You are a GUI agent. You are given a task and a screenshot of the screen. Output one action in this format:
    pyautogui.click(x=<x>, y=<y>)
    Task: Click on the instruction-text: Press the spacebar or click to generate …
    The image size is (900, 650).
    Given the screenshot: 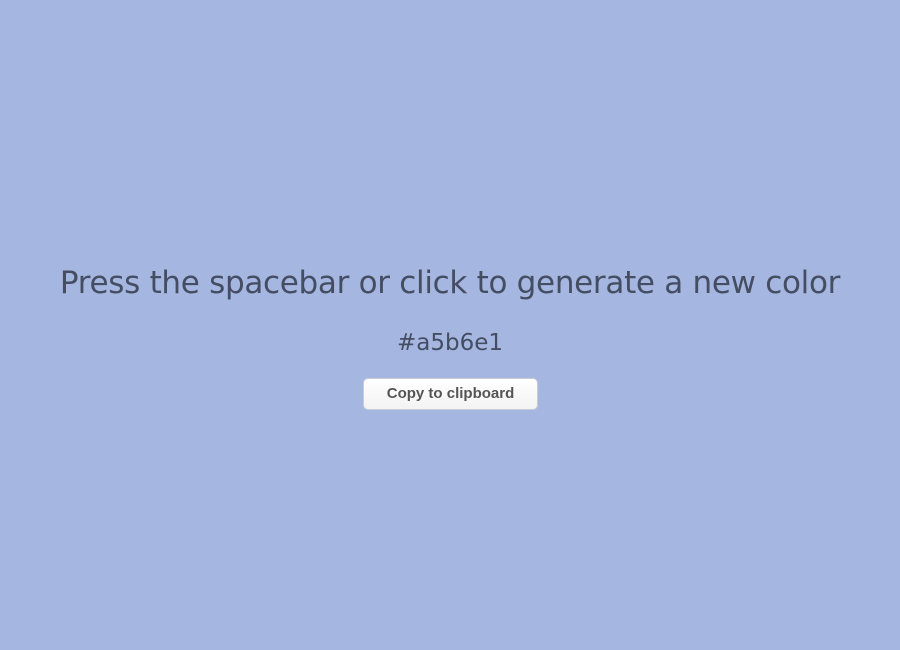 What is the action you would take?
    pyautogui.click(x=450, y=283)
    